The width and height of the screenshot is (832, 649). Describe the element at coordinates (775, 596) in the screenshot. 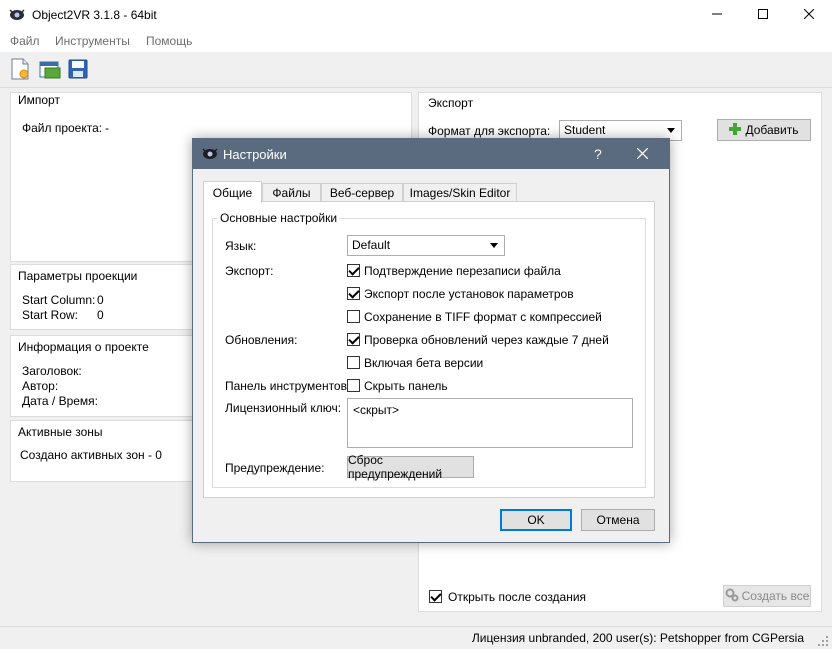

I see `create-all-label: Создать все` at that location.